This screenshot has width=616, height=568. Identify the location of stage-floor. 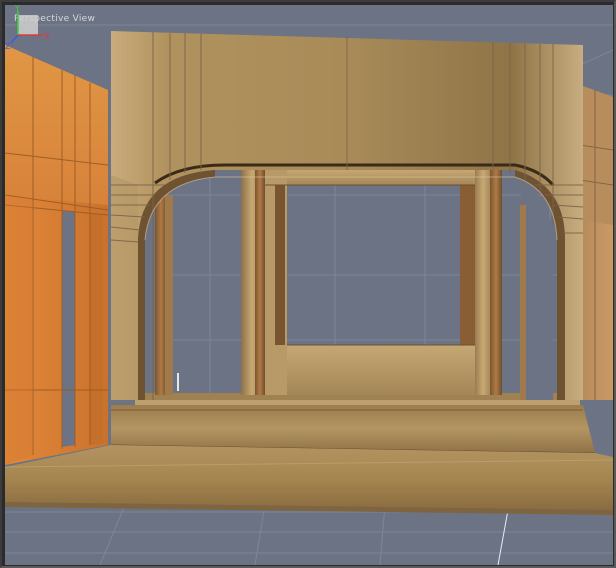
(309, 480).